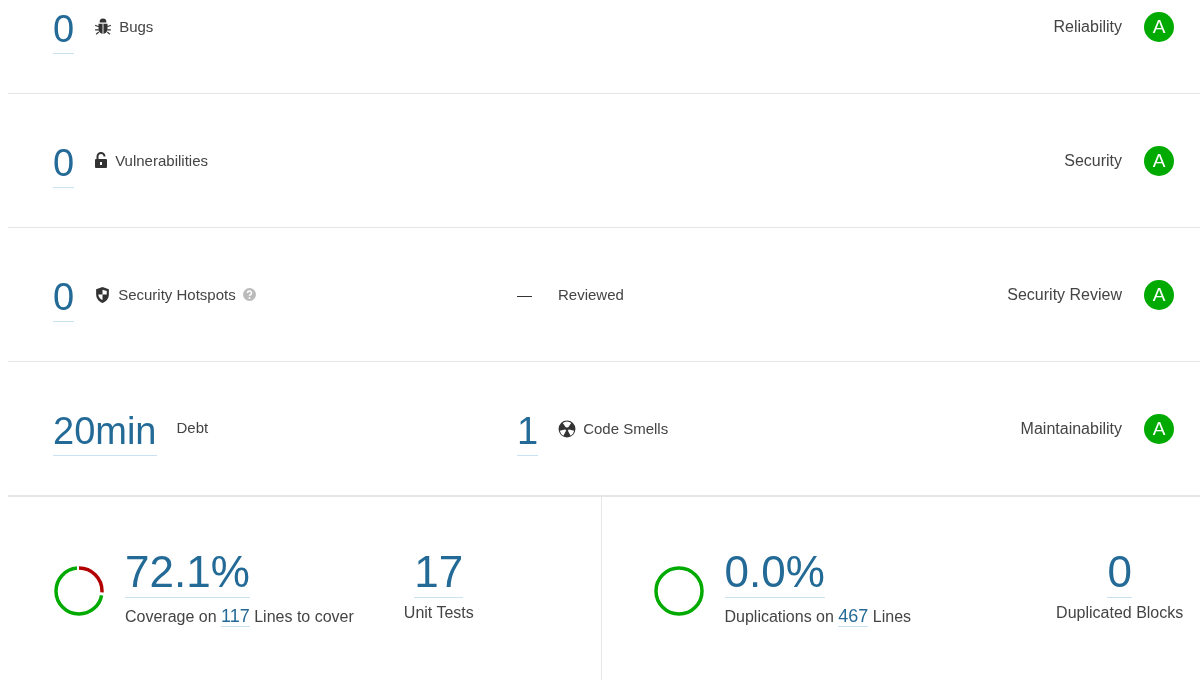  What do you see at coordinates (818, 616) in the screenshot?
I see `measure-label: Duplications on 467 Lines` at bounding box center [818, 616].